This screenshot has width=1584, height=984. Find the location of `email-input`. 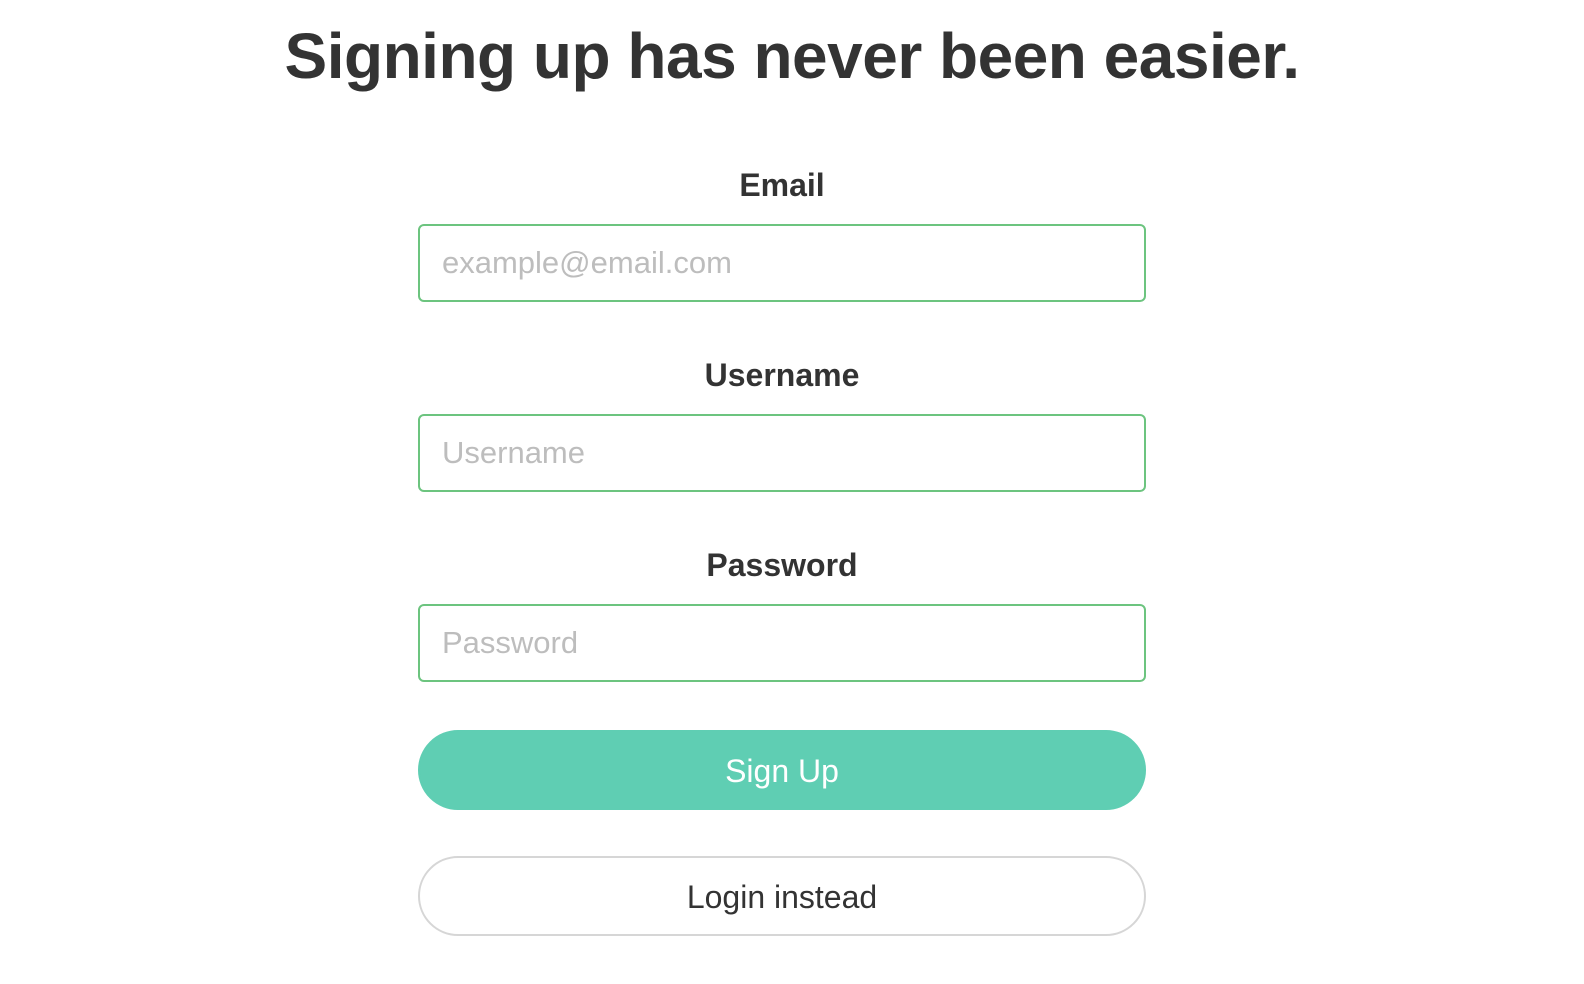

email-input is located at coordinates (782, 263).